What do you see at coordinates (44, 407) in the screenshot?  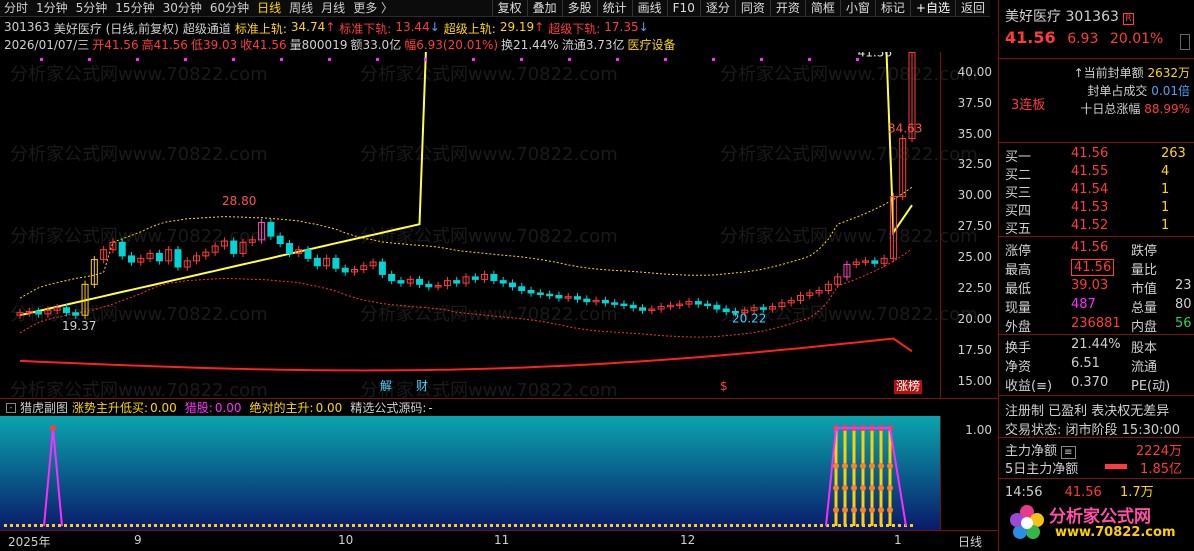 I see `sub-indicator-name: 猎虎副图` at bounding box center [44, 407].